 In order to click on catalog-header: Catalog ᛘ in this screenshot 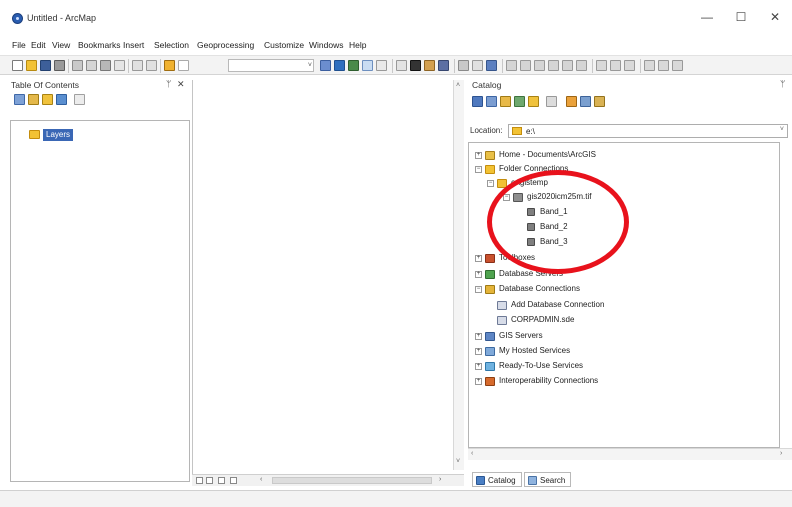, I will do `click(629, 85)`.